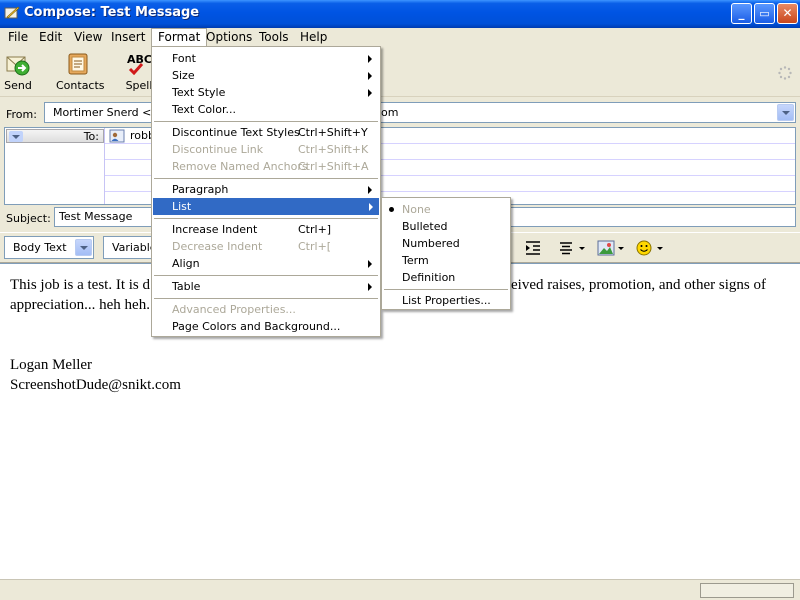 Image resolution: width=800 pixels, height=600 pixels. What do you see at coordinates (390, 112) in the screenshot?
I see `from-value-suffix: om` at bounding box center [390, 112].